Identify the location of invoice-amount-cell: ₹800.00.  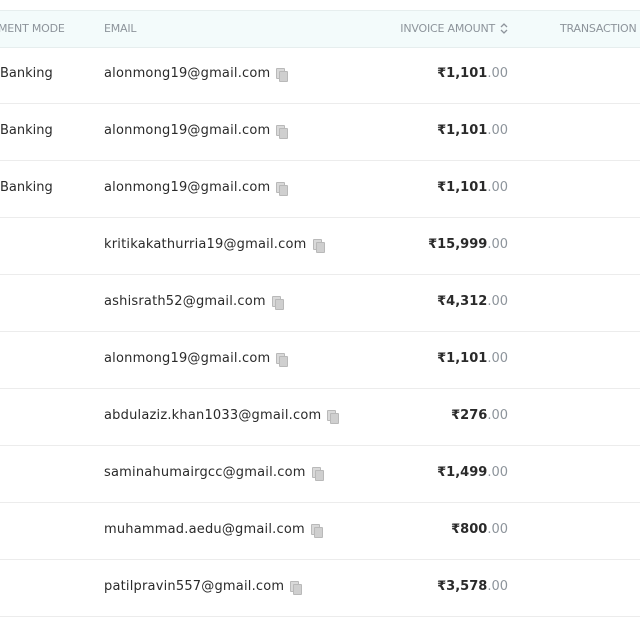
(479, 529).